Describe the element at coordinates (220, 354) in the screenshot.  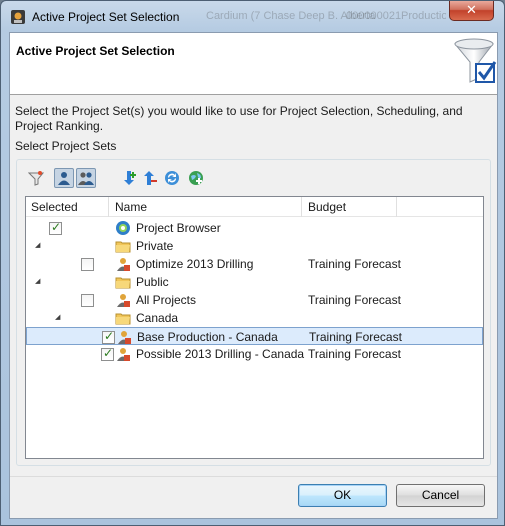
I see `row-name: Possible 2013 Drilling - Canada` at that location.